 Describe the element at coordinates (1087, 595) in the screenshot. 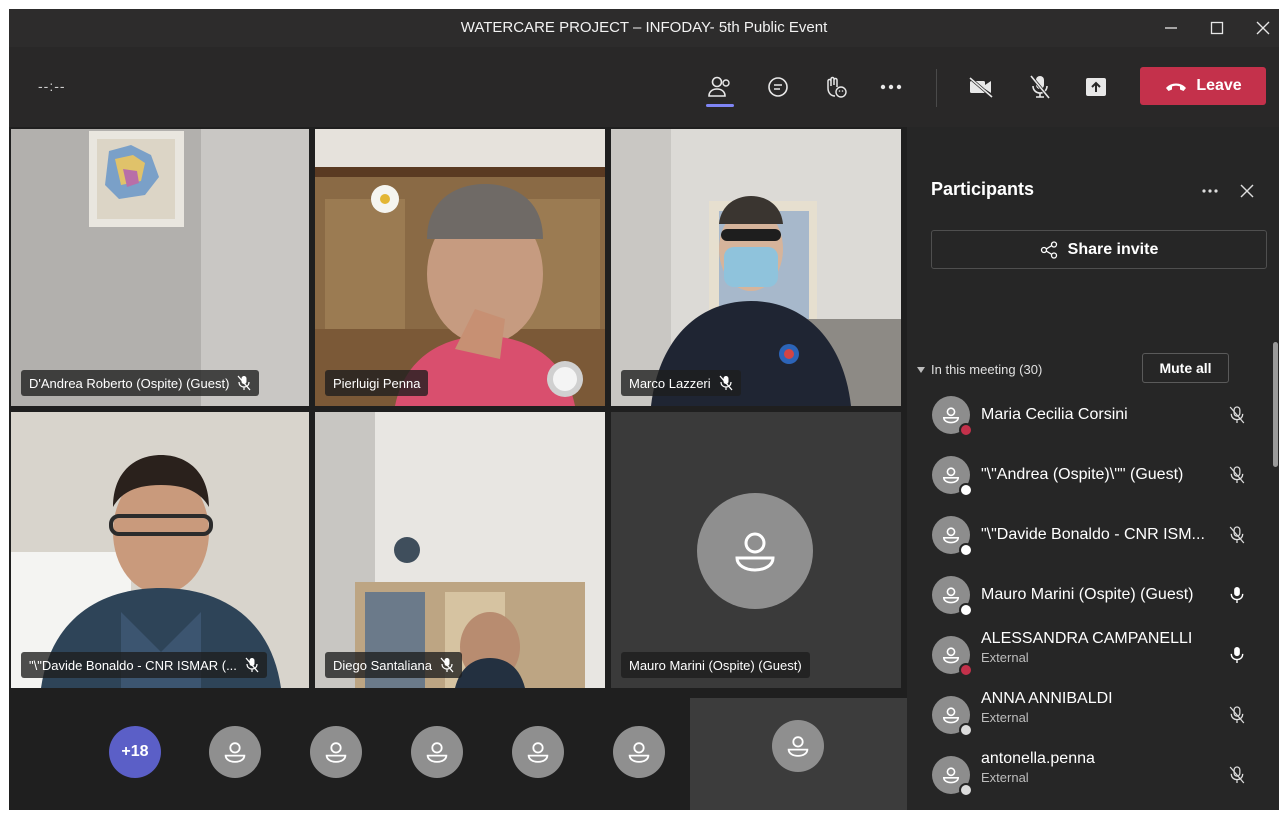

I see `participant-row: Mauro Marini (Ospite) (Guest)` at that location.